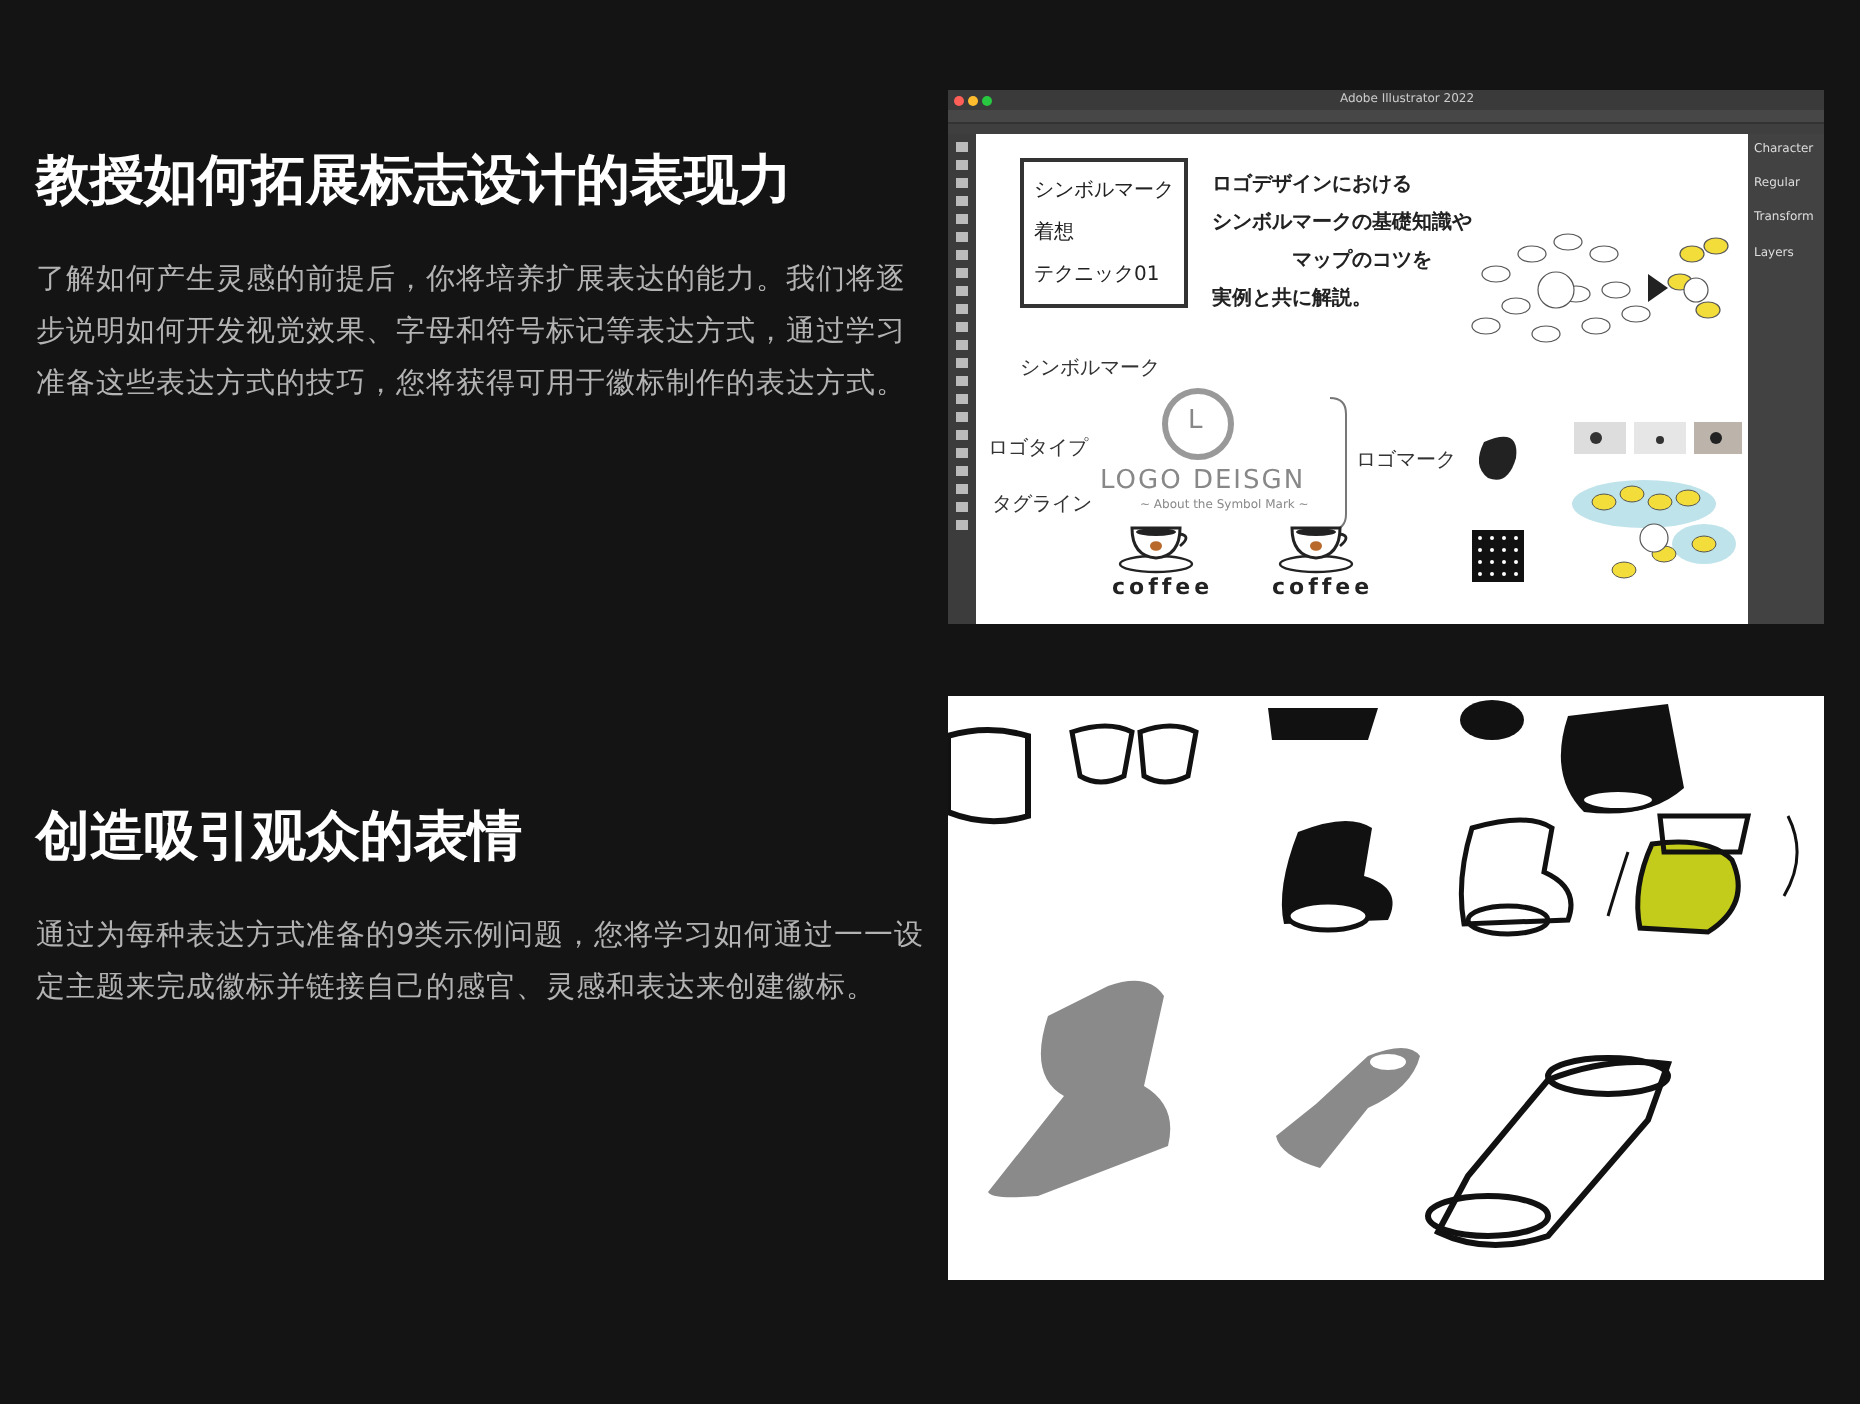 Image resolution: width=1860 pixels, height=1404 pixels. Describe the element at coordinates (1042, 505) in the screenshot. I see `label-text: タグライン` at that location.